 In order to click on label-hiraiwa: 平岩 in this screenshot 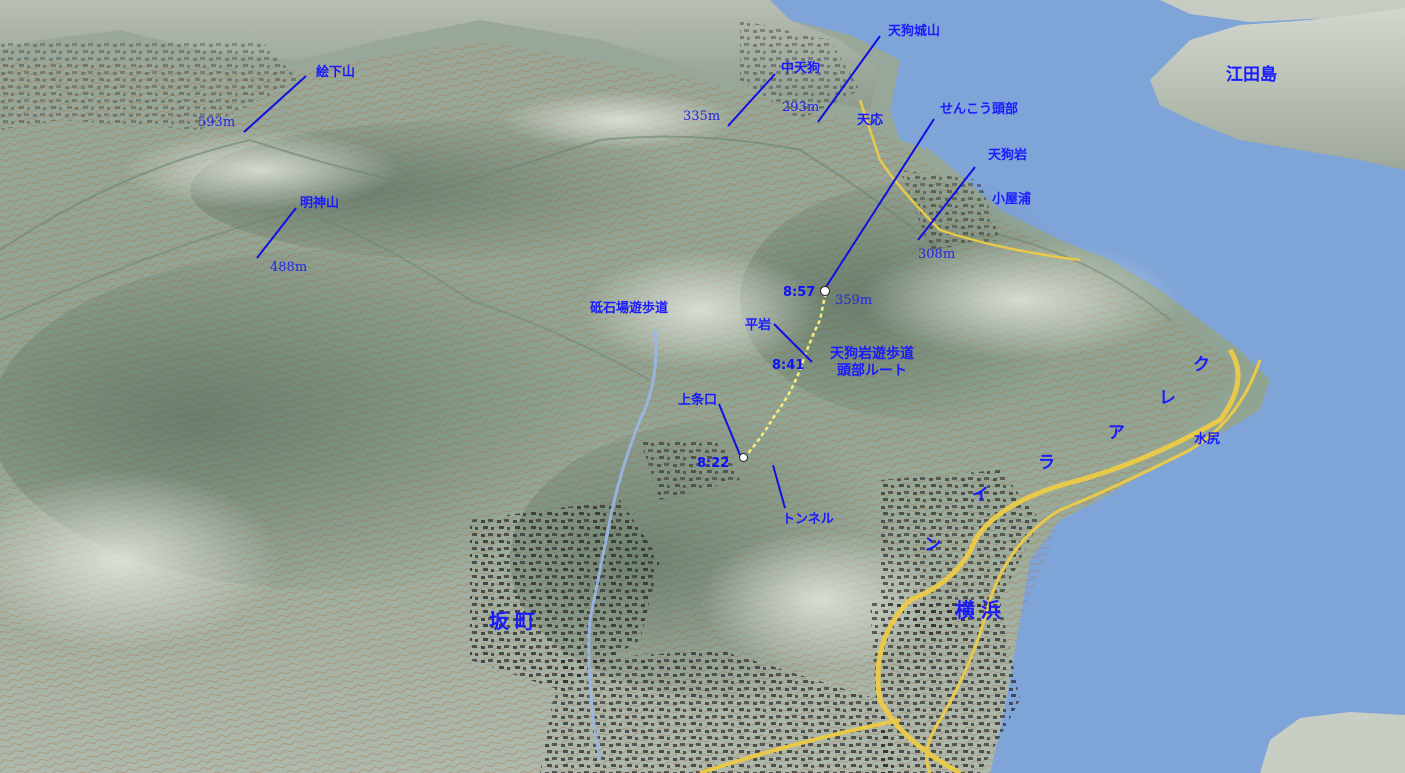, I will do `click(758, 325)`.